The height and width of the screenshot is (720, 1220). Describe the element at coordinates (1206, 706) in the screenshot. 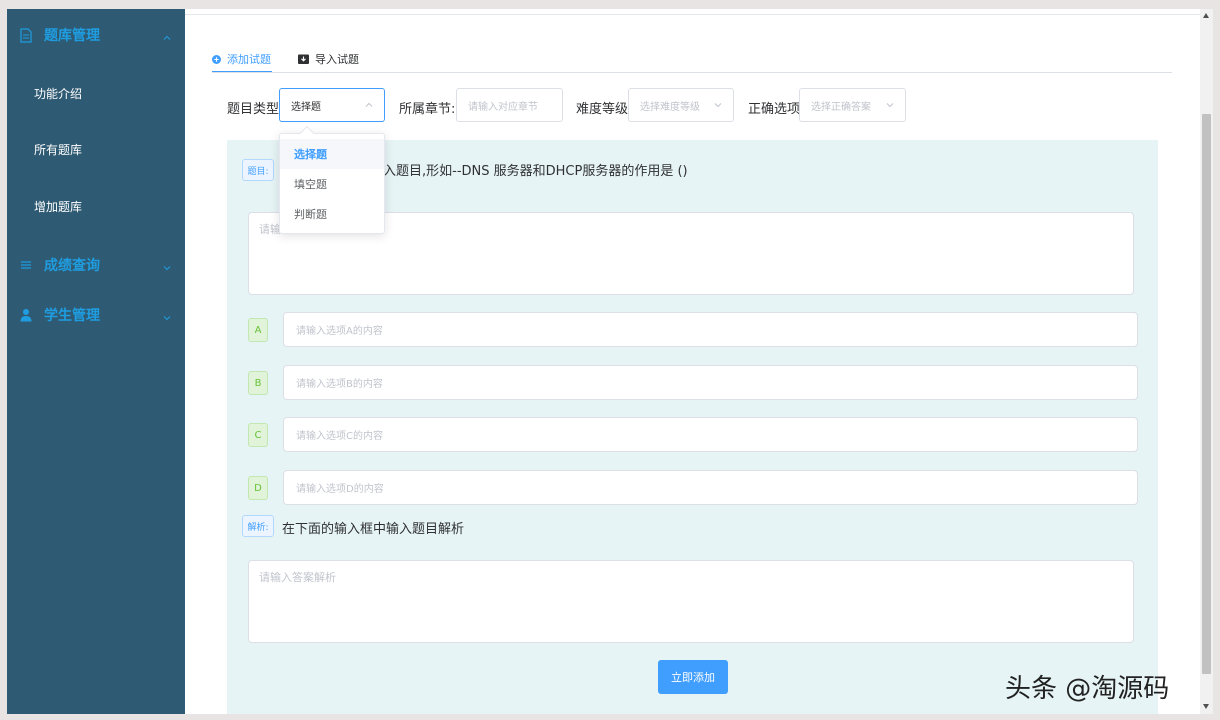

I see `scroll-down-arrow-icon` at that location.